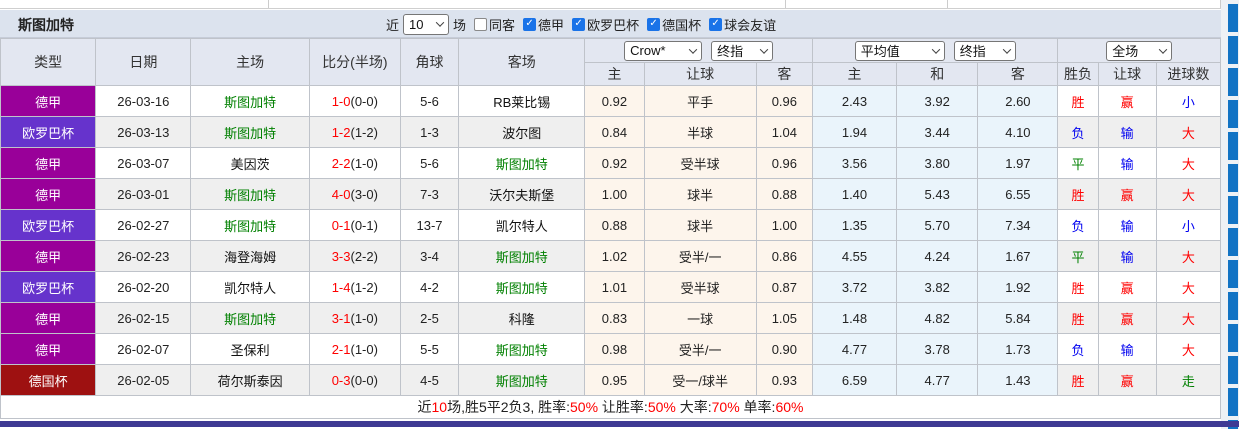  I want to click on filter-checkbox: ✓ 球会友谊, so click(742, 24).